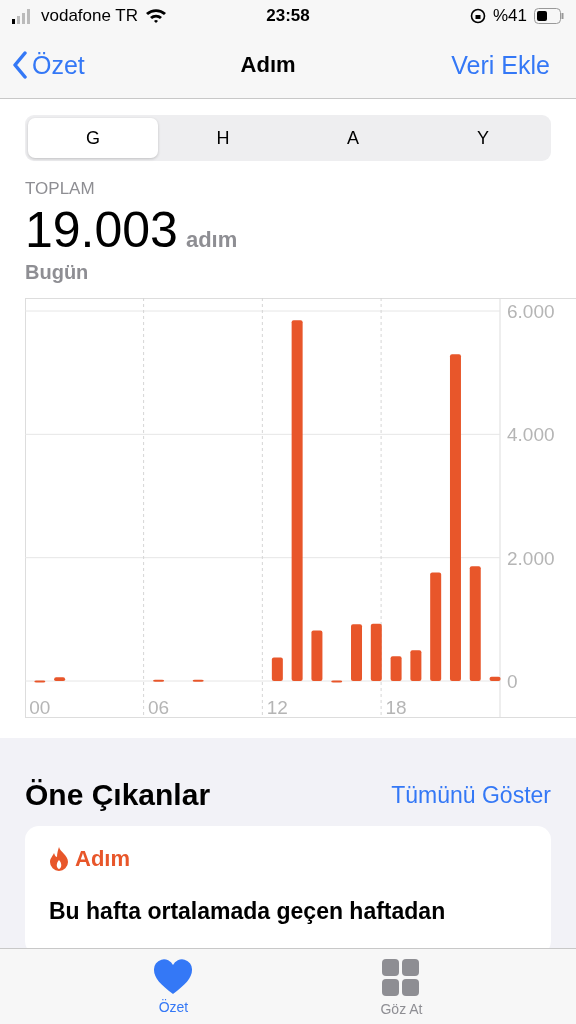 The height and width of the screenshot is (1024, 576). Describe the element at coordinates (90, 16) in the screenshot. I see `carrier-name: vodafone TR` at that location.